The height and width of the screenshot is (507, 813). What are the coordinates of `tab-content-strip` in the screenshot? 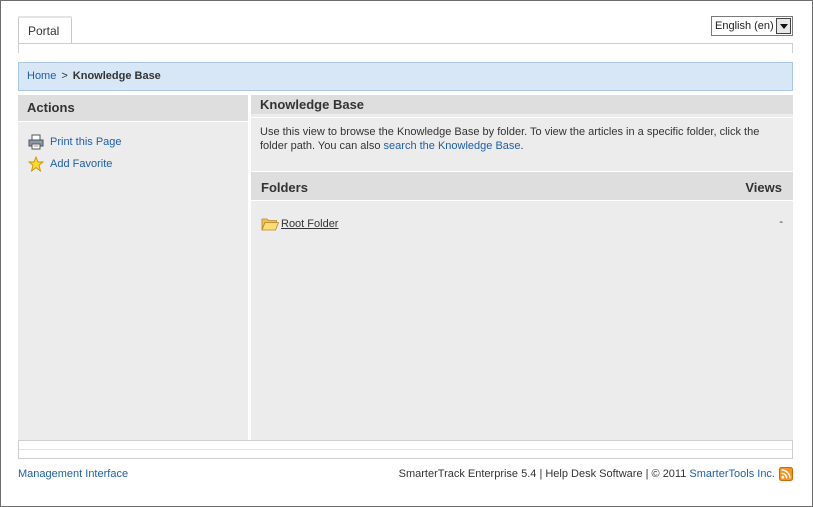 It's located at (405, 48).